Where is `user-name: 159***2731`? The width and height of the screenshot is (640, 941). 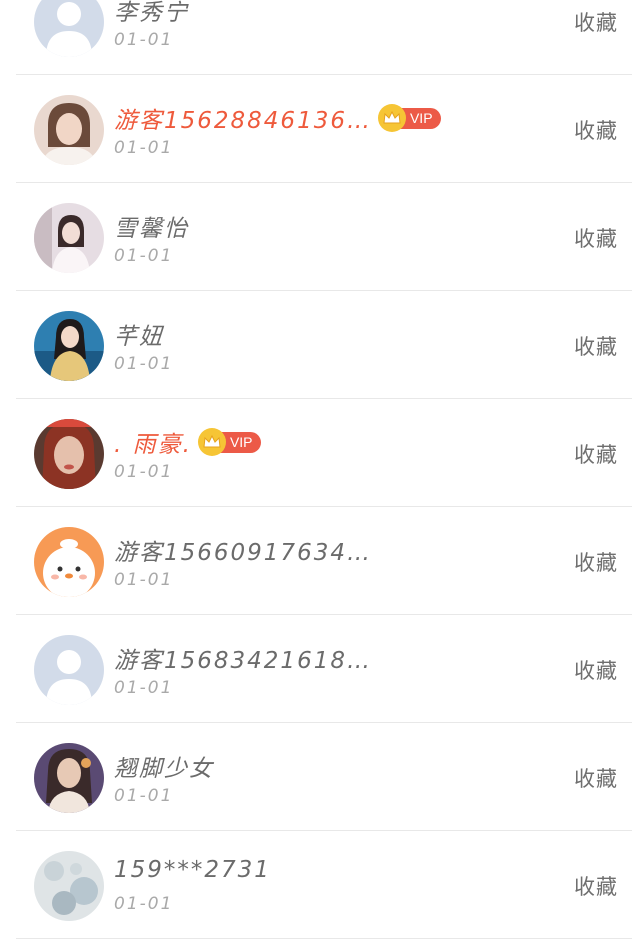
user-name: 159***2731 is located at coordinates (192, 870).